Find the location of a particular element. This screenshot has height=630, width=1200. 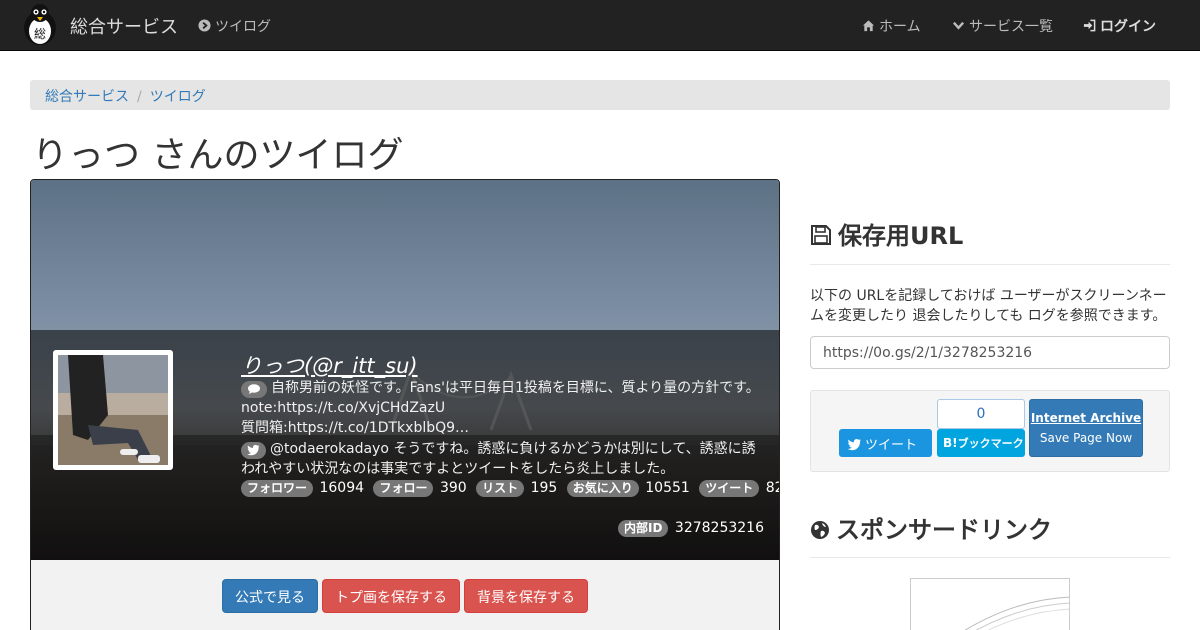

hatena-bookmark-button: B!ブックマーク is located at coordinates (981, 443).